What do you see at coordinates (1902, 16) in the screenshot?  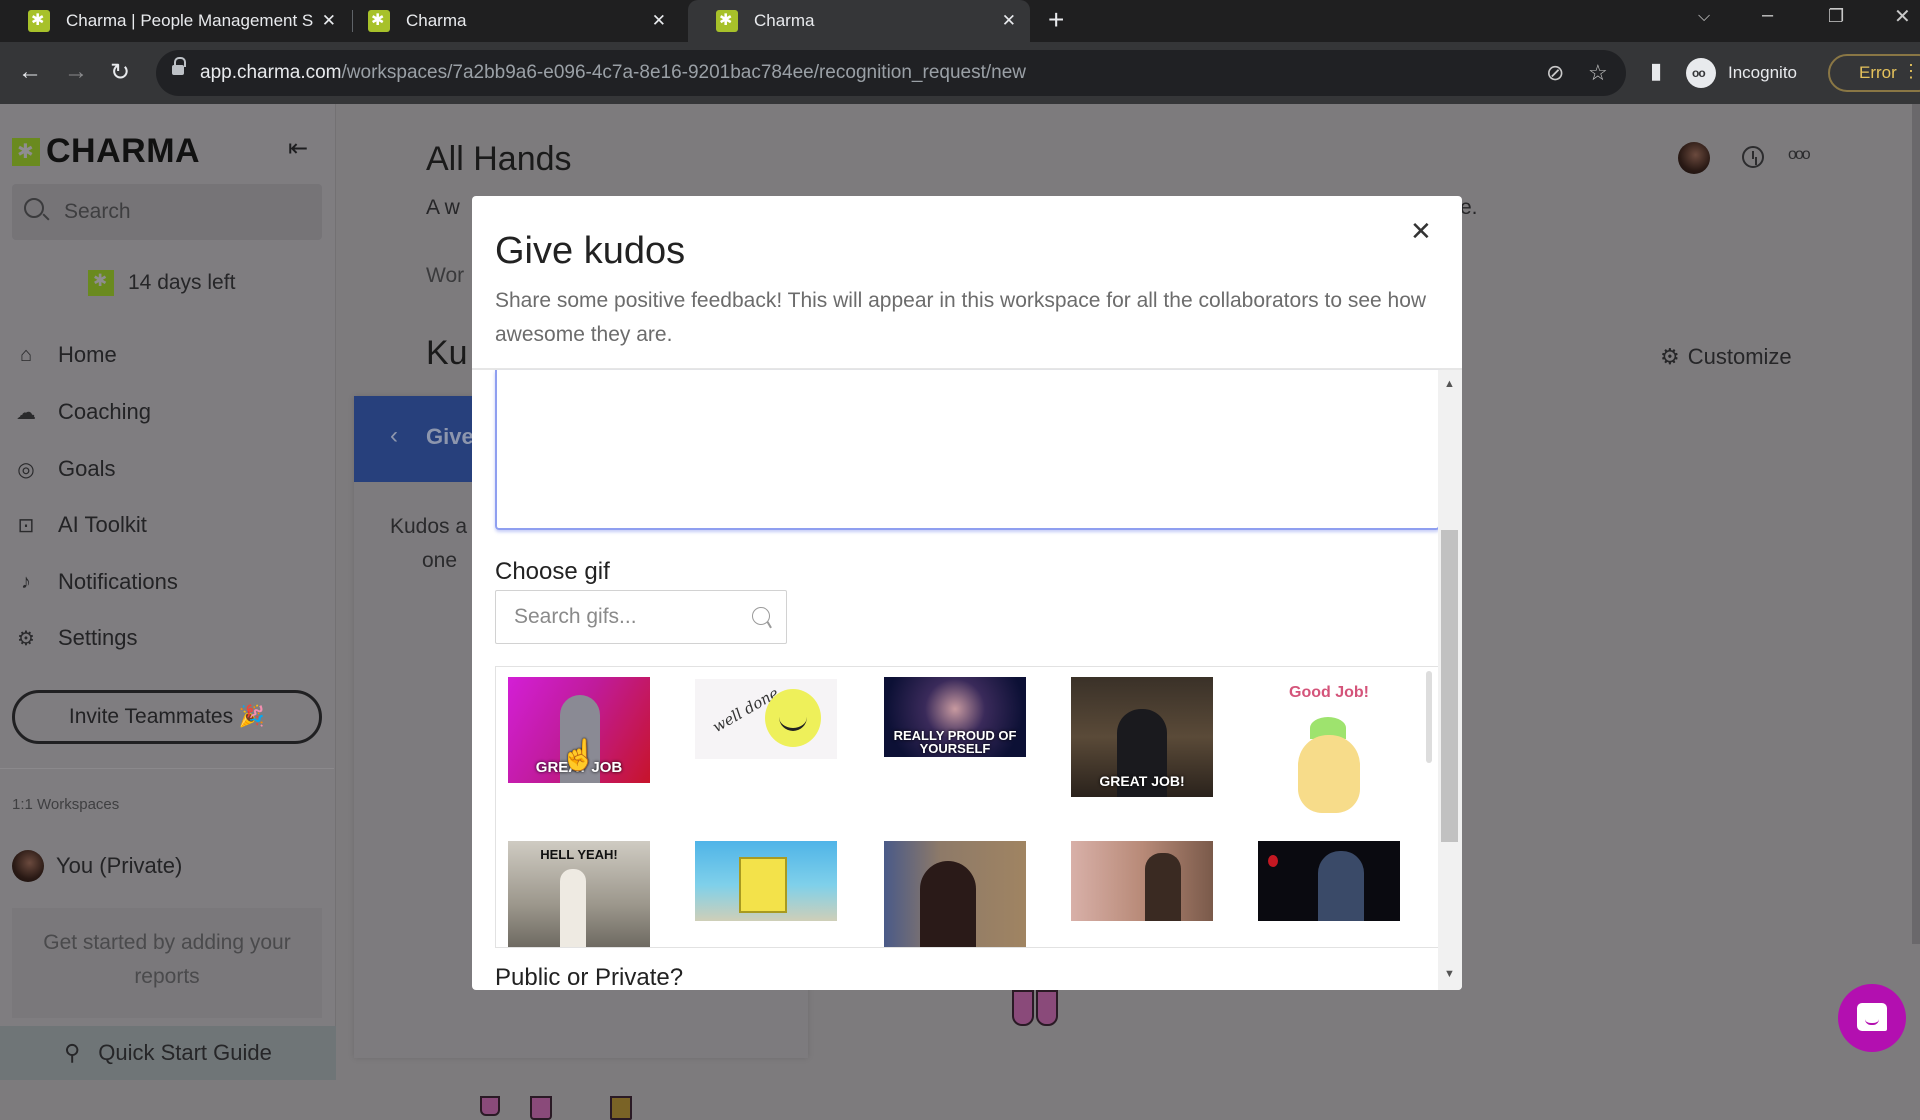 I see `window-close-icon: ✕` at bounding box center [1902, 16].